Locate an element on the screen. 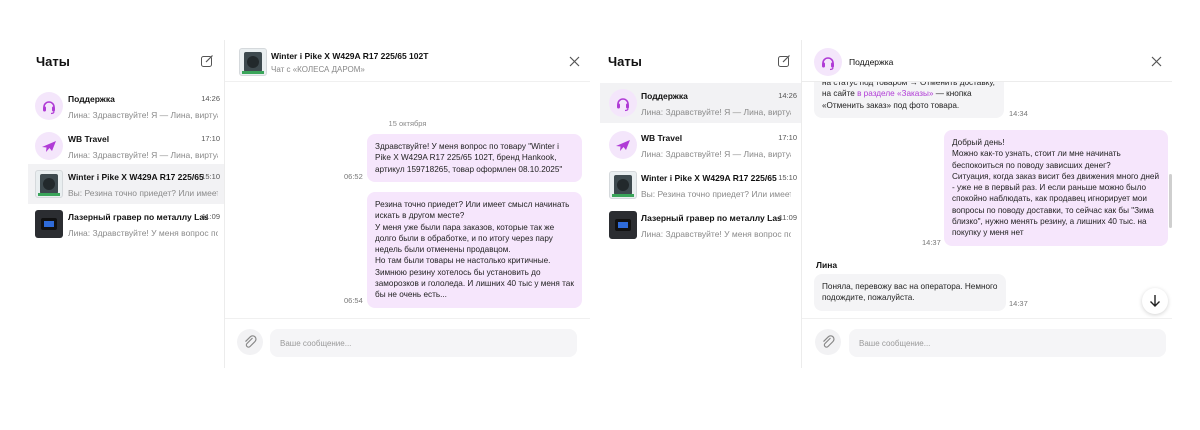 The width and height of the screenshot is (1200, 430). orders-section-link: в разделе «Заказы» is located at coordinates (895, 93).